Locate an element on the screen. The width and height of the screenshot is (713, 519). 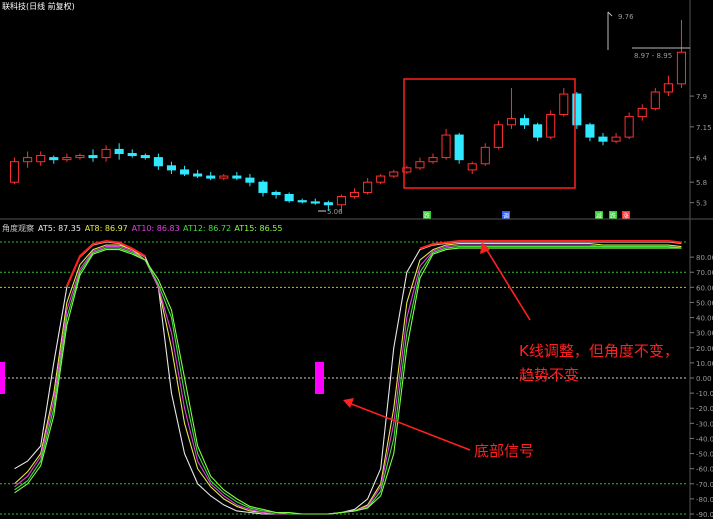
annotation-bottom: 底部信号 is located at coordinates (438, 429).